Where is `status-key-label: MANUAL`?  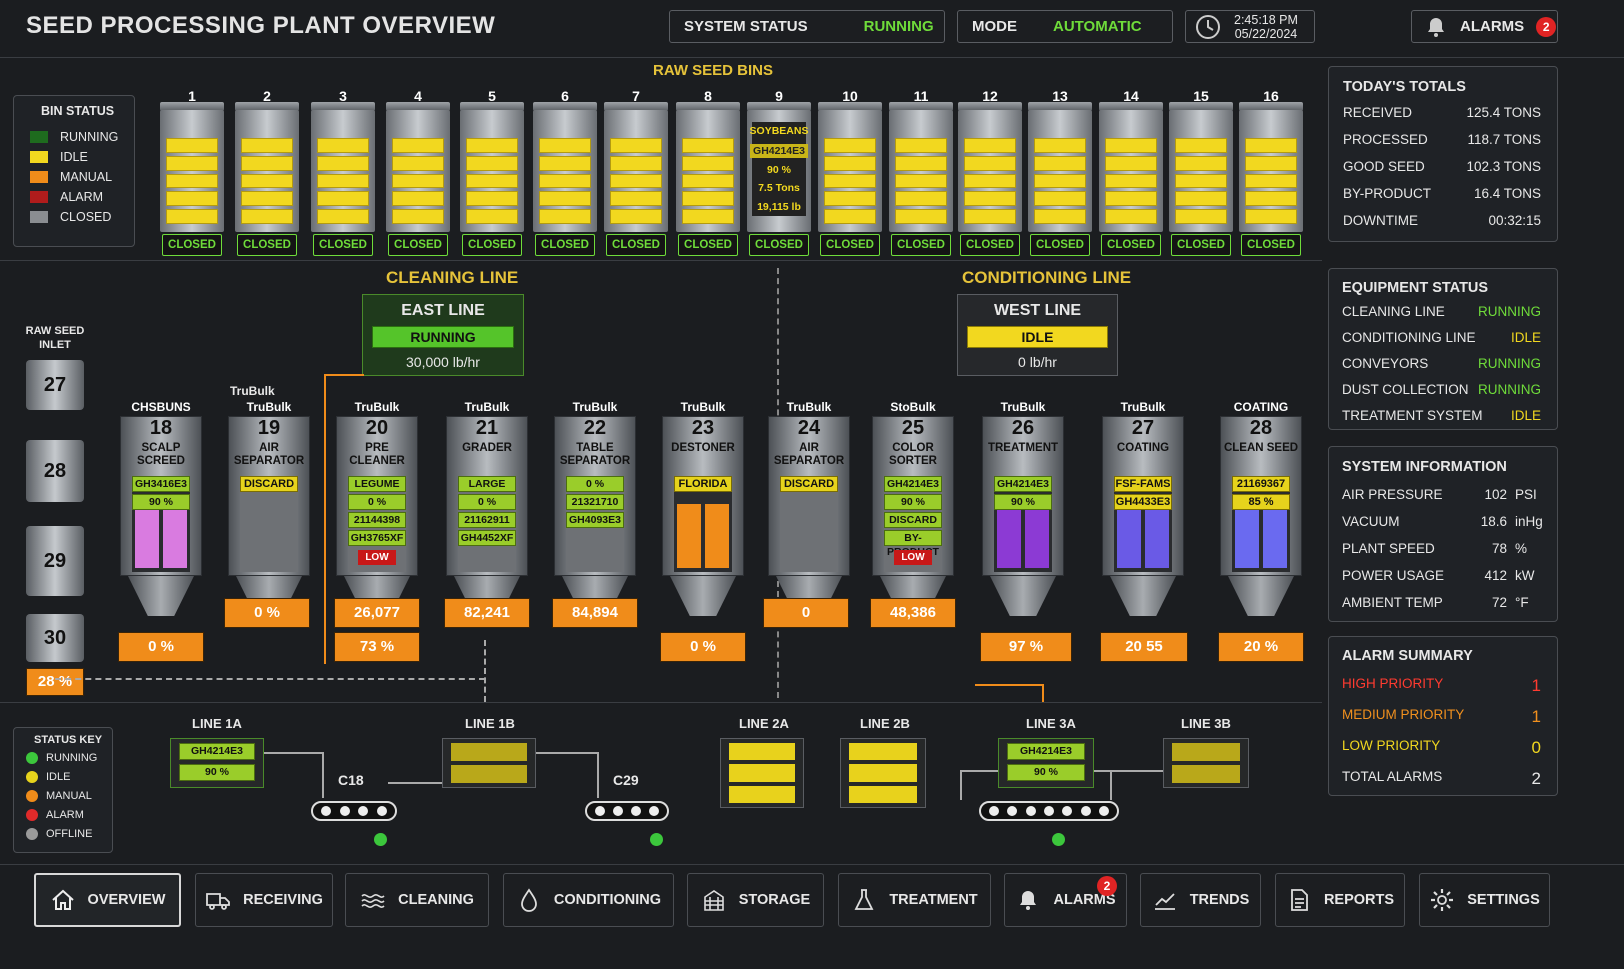 status-key-label: MANUAL is located at coordinates (69, 796).